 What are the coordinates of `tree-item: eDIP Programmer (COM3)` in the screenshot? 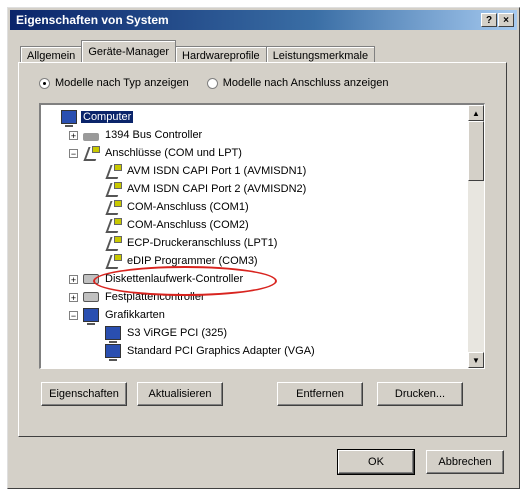 It's located at (182, 261).